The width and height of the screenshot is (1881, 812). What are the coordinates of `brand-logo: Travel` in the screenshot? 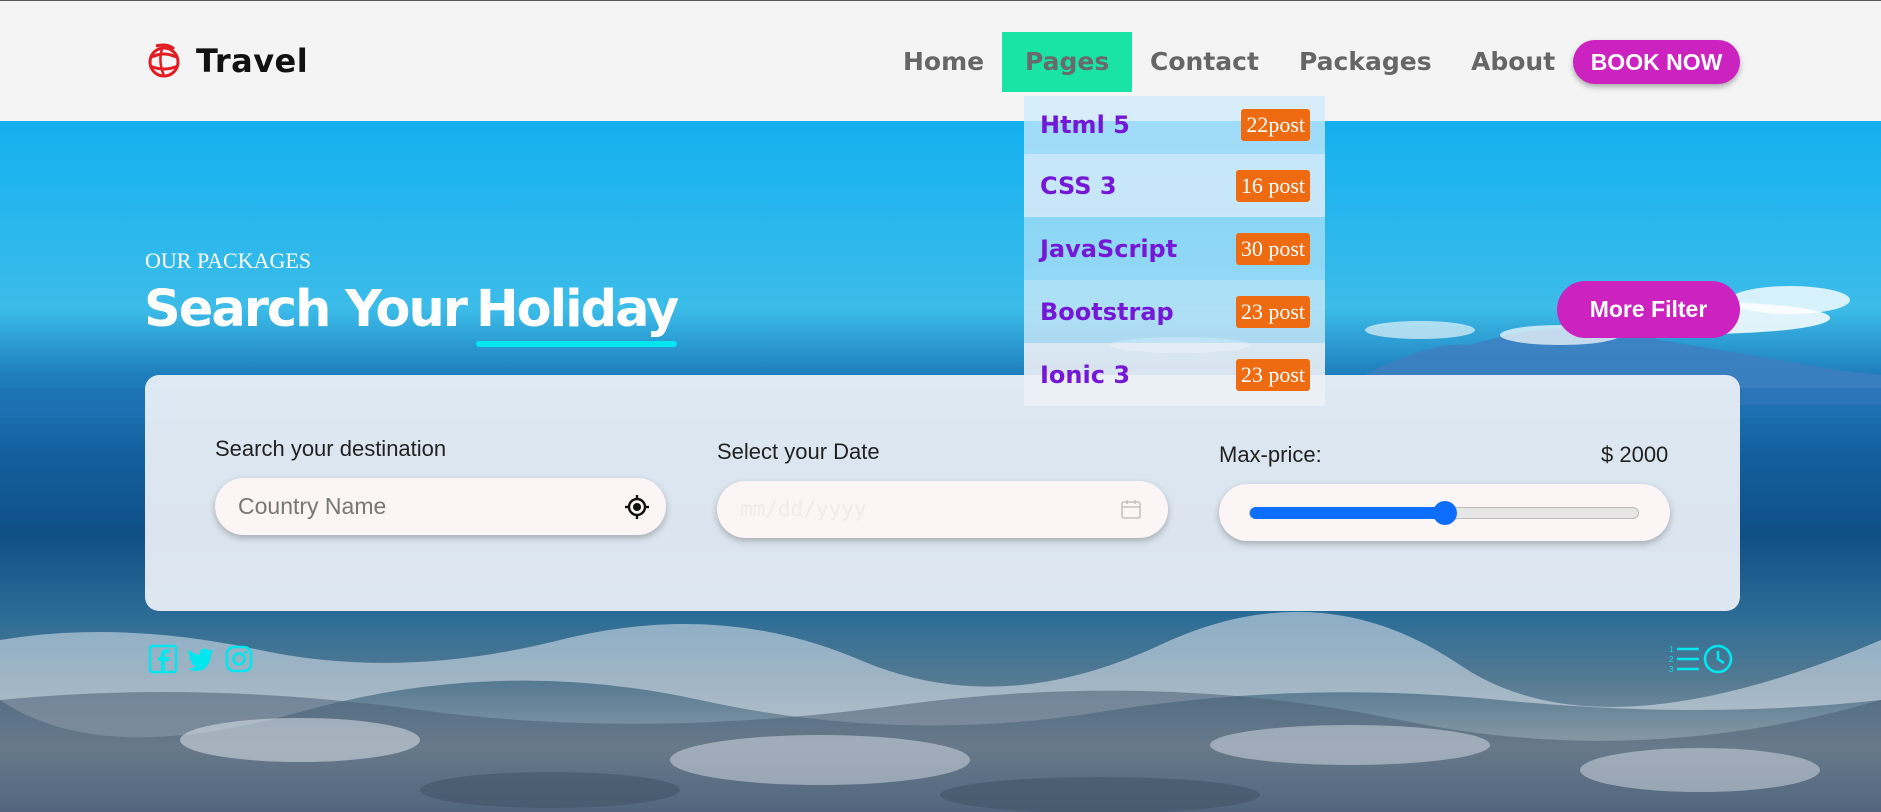 It's located at (226, 61).